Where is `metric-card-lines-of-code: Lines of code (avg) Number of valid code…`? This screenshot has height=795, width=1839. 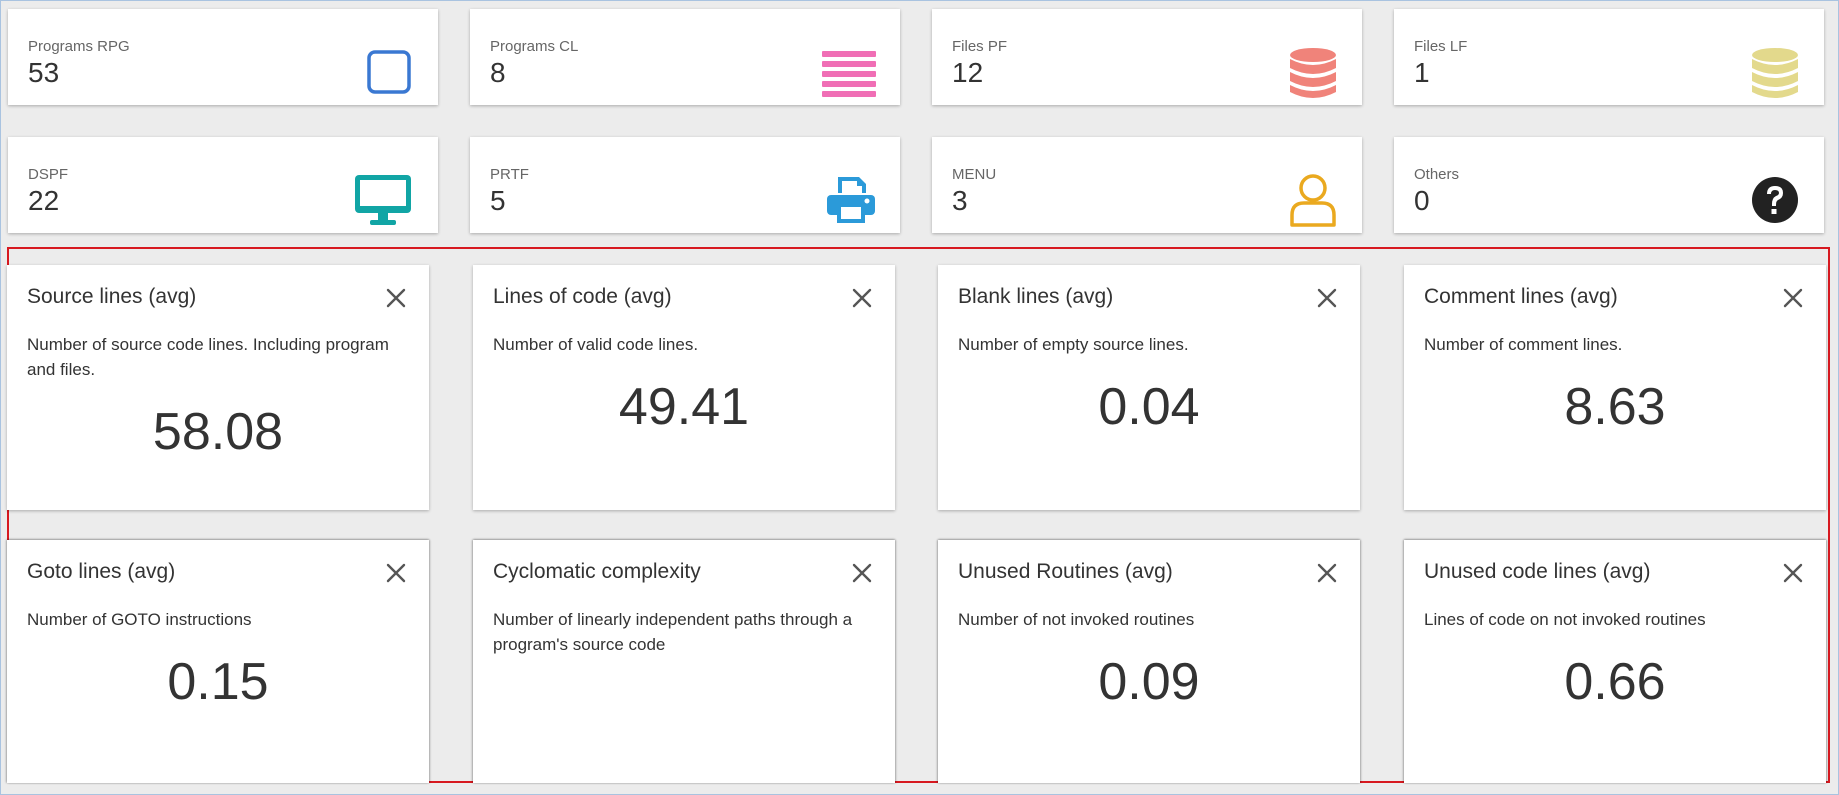
metric-card-lines-of-code: Lines of code (avg) Number of valid code… is located at coordinates (684, 387).